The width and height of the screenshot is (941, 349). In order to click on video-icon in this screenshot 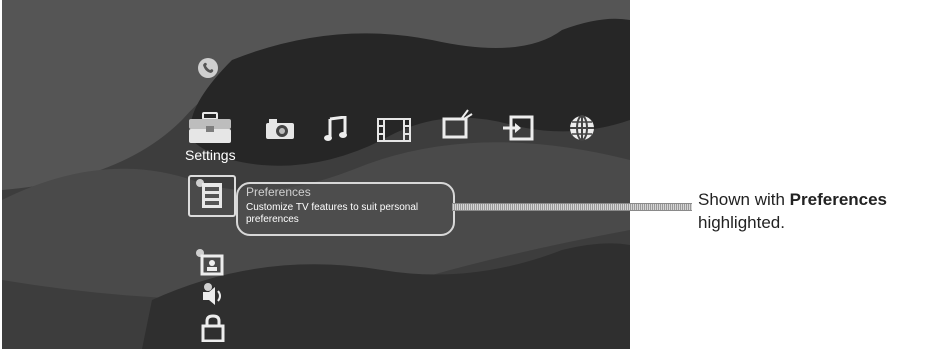, I will do `click(394, 132)`.